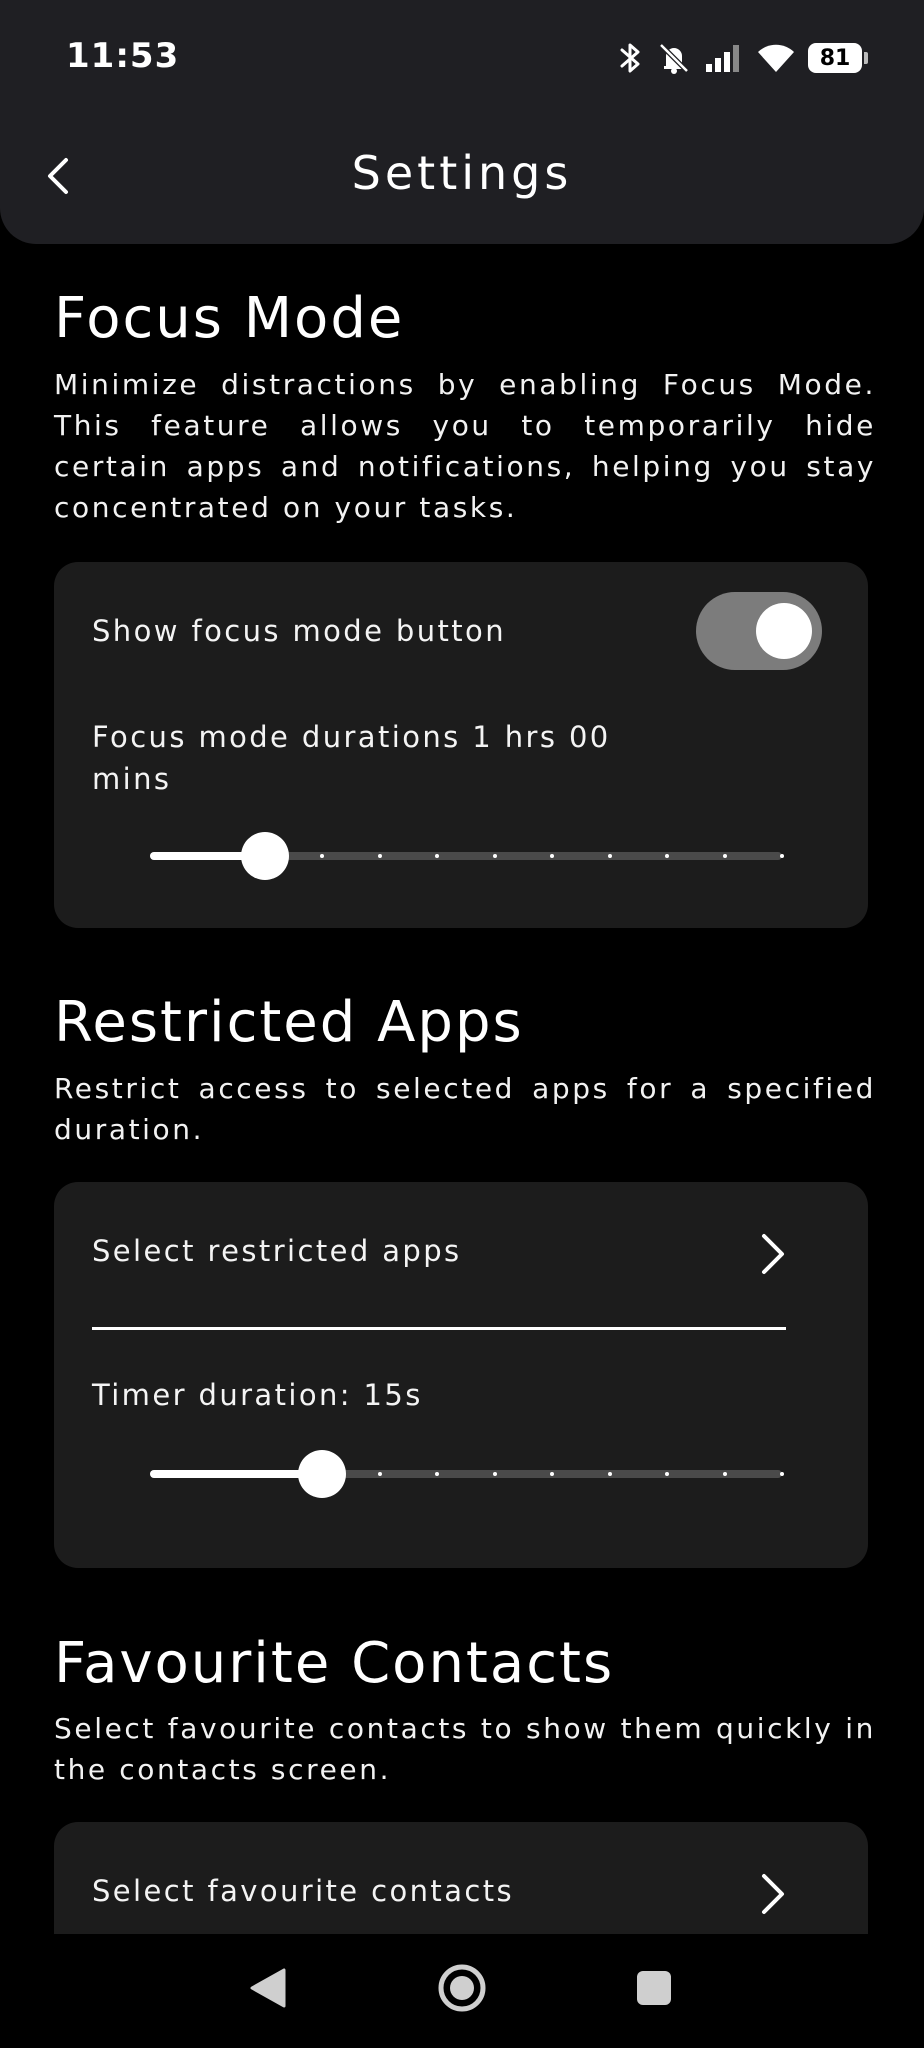 The image size is (924, 2048). I want to click on battery-icon: 81, so click(838, 58).